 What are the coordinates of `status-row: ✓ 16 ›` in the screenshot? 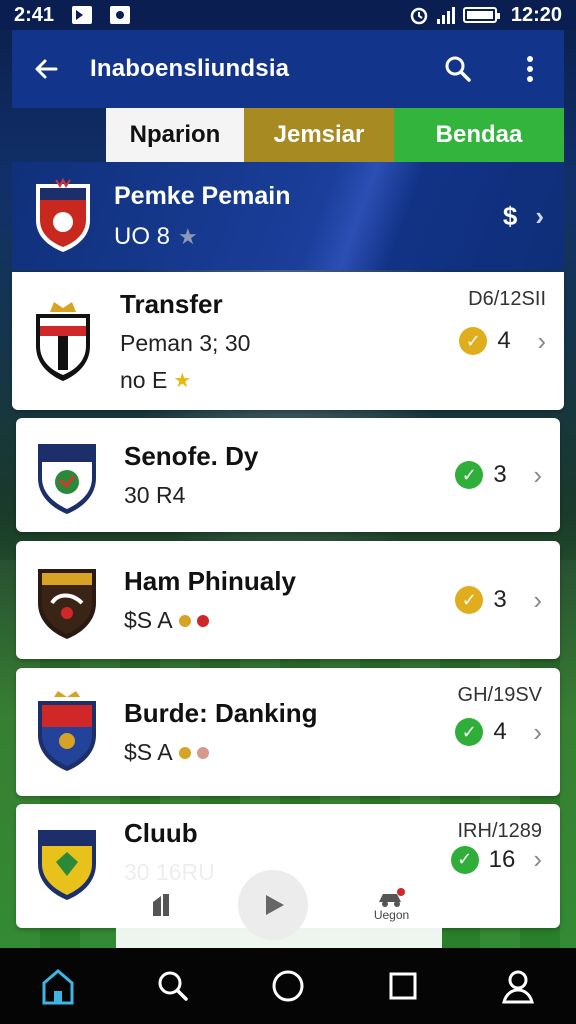 It's located at (496, 859).